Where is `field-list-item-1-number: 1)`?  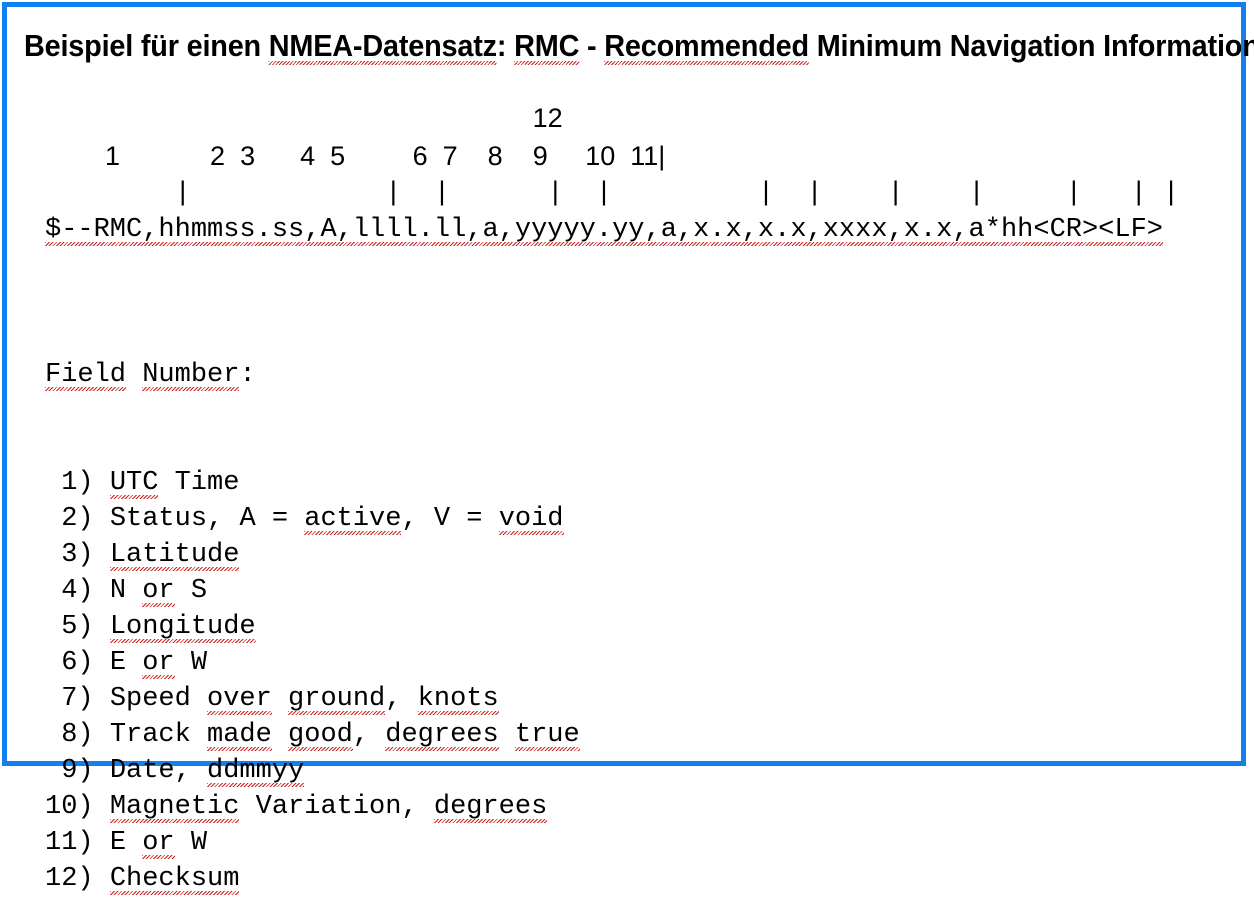 field-list-item-1-number: 1) is located at coordinates (77, 483).